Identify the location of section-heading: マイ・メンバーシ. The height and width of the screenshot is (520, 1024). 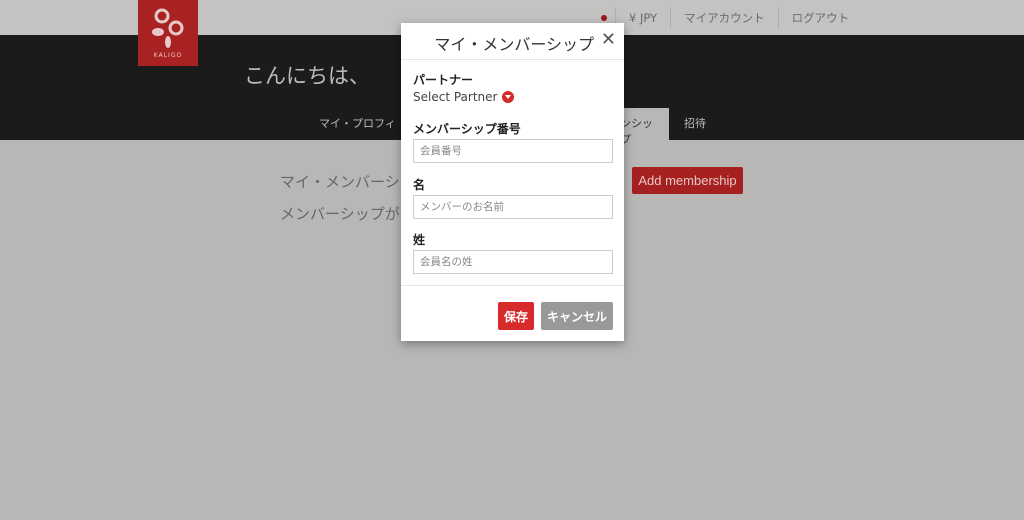
(340, 182).